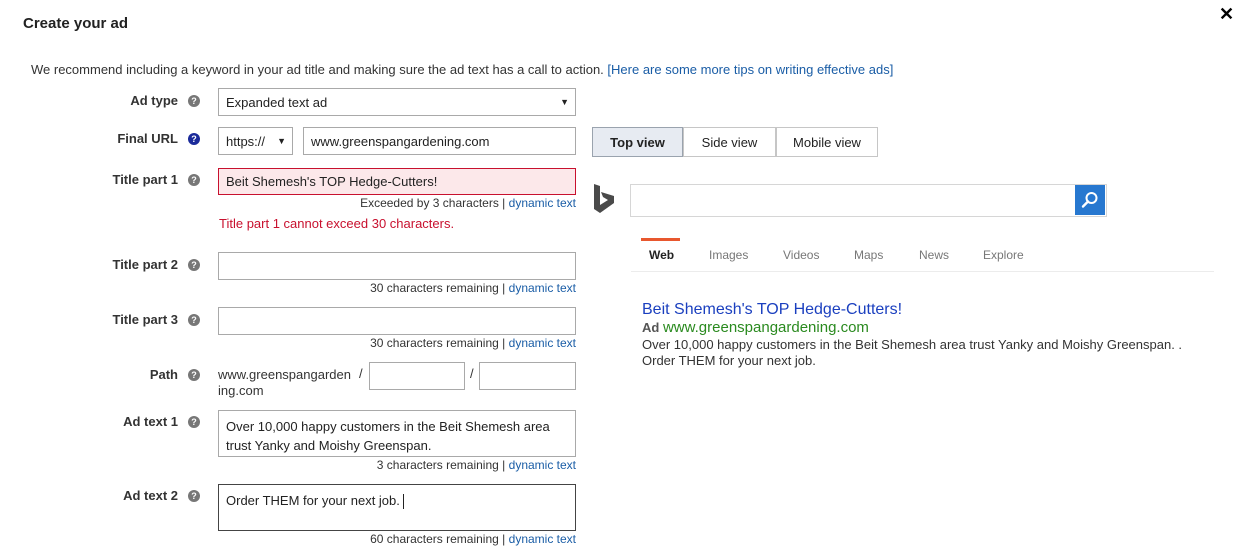 Image resolution: width=1245 pixels, height=552 pixels. Describe the element at coordinates (801, 255) in the screenshot. I see `tab-videos: Videos` at that location.